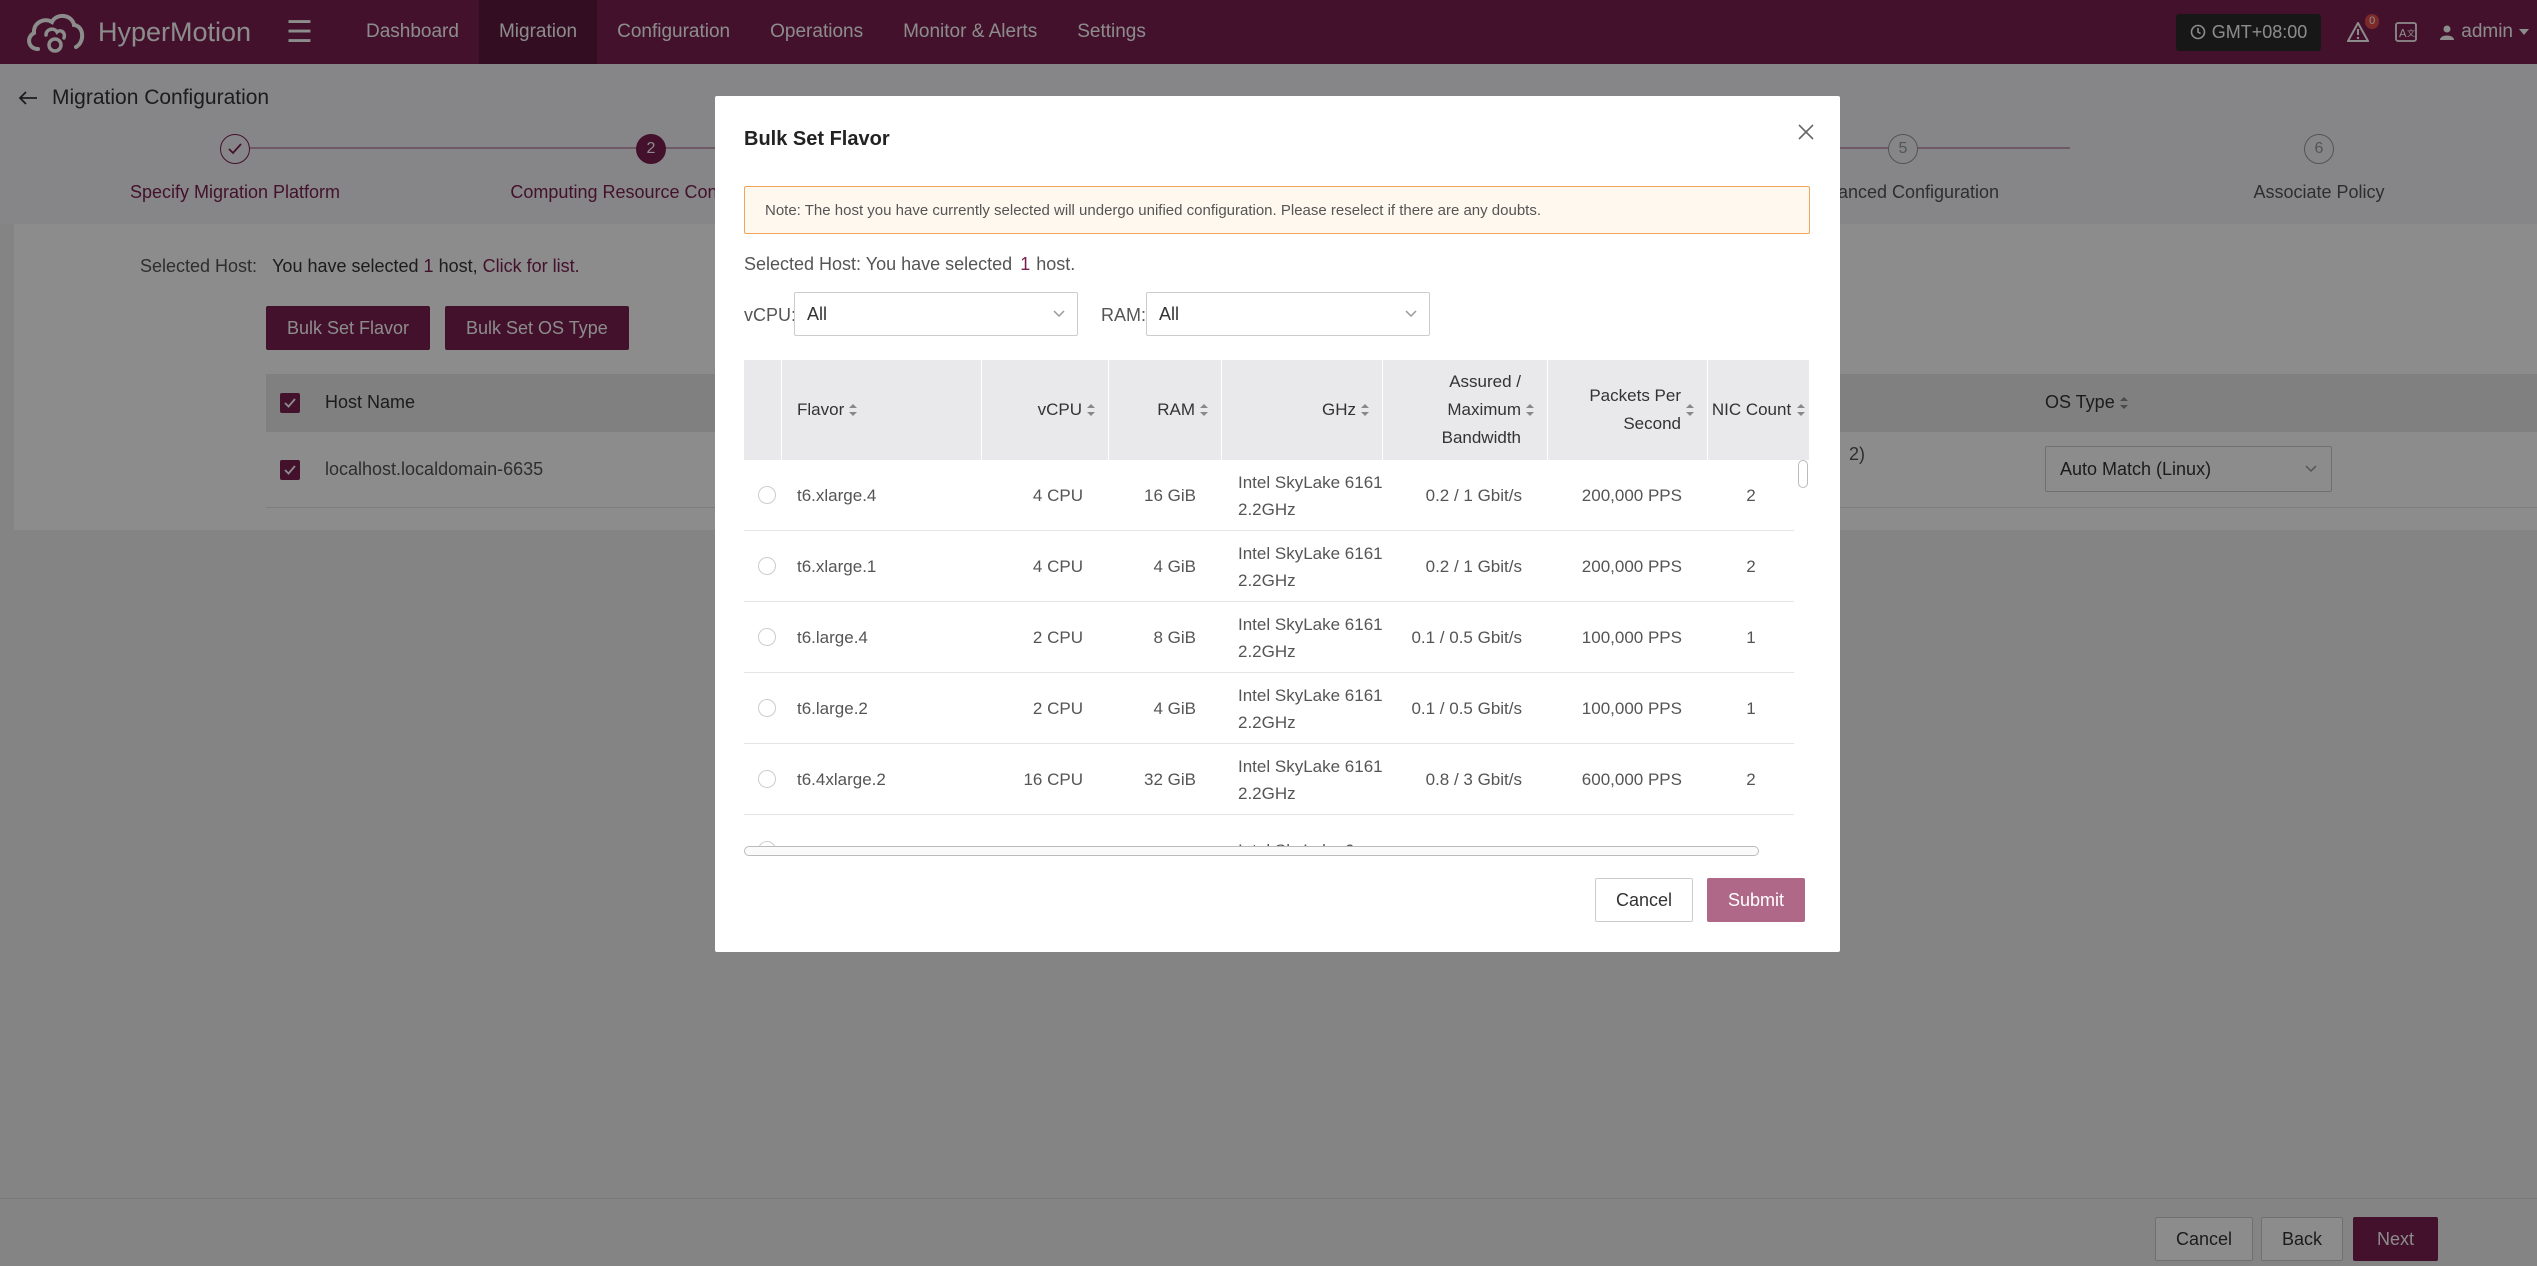  What do you see at coordinates (763, 410) in the screenshot?
I see `col-radio` at bounding box center [763, 410].